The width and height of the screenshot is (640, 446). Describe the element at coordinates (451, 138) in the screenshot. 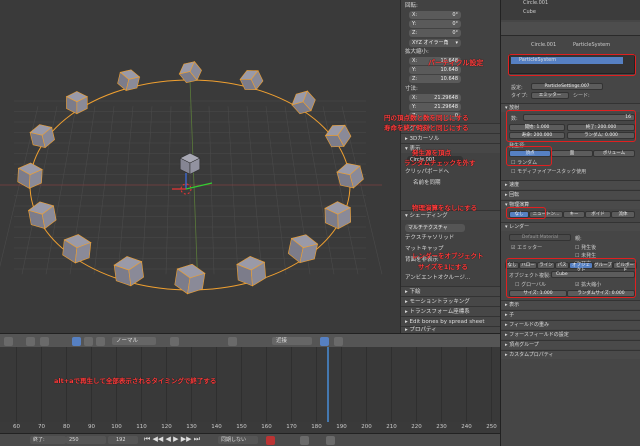

I see `section-3d-cursor: ▸ 3Dカーソル` at that location.